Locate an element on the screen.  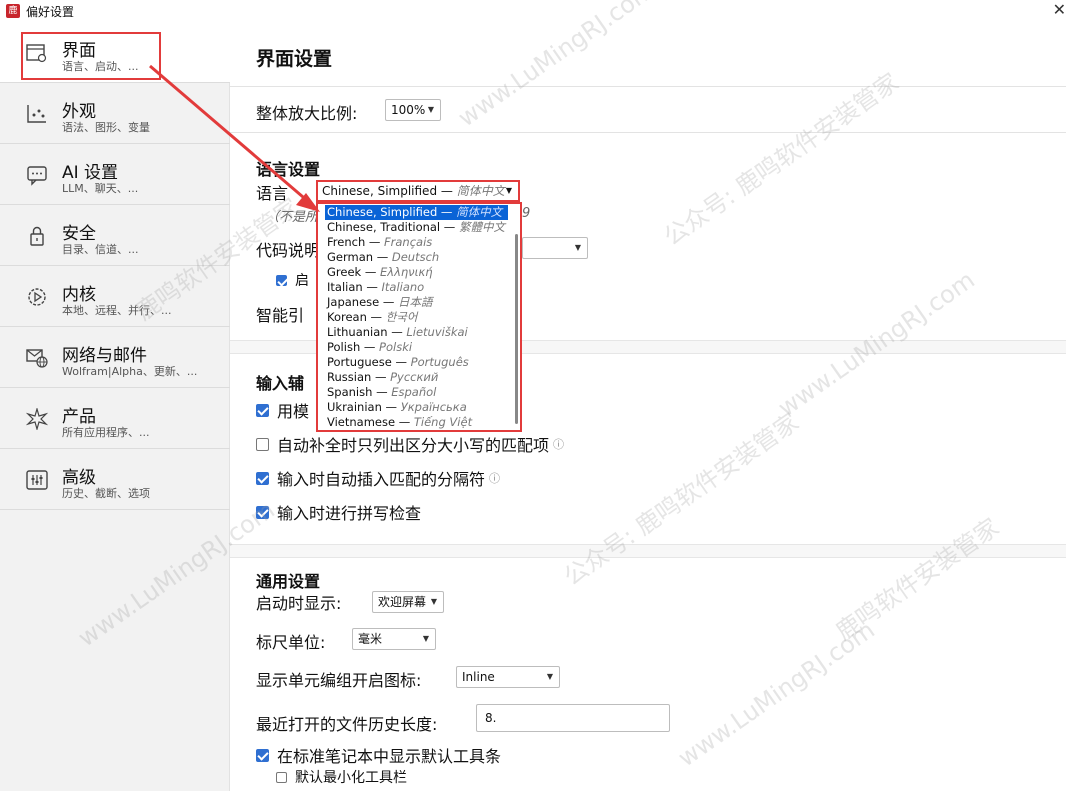
language-option-name: Portuguese is located at coordinates (359, 362).